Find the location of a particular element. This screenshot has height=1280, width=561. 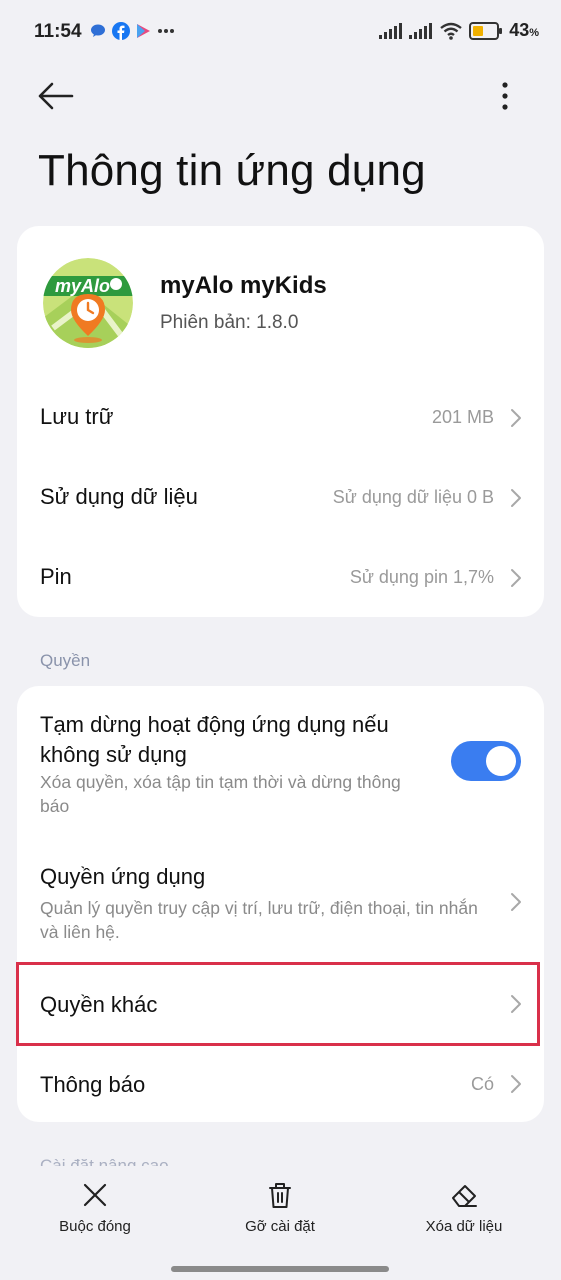

pause-unused-toggle is located at coordinates (486, 761).